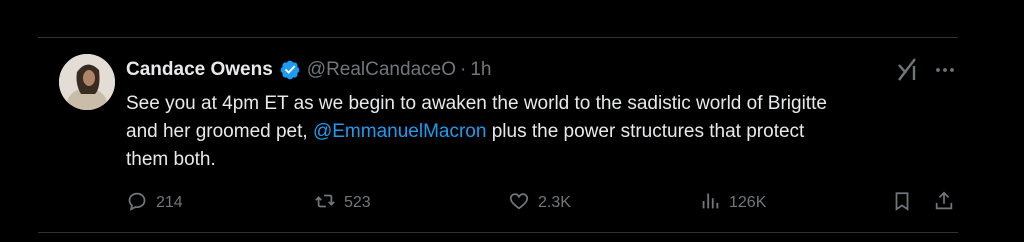 This screenshot has width=1024, height=242. I want to click on grok-icon, so click(908, 69).